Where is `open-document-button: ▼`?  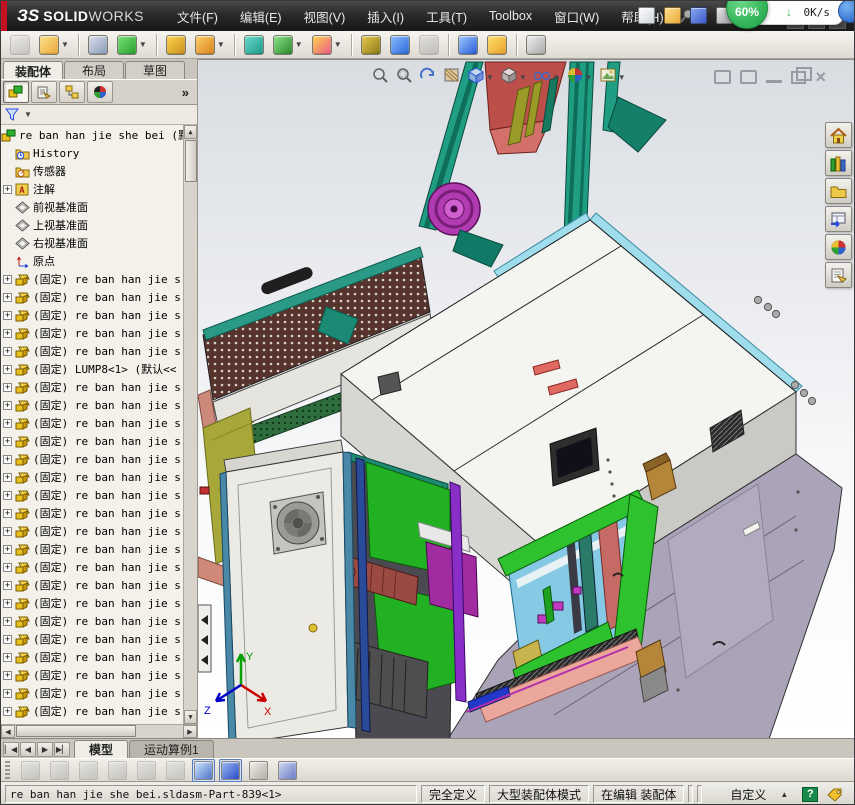 open-document-button: ▼ is located at coordinates (54, 45).